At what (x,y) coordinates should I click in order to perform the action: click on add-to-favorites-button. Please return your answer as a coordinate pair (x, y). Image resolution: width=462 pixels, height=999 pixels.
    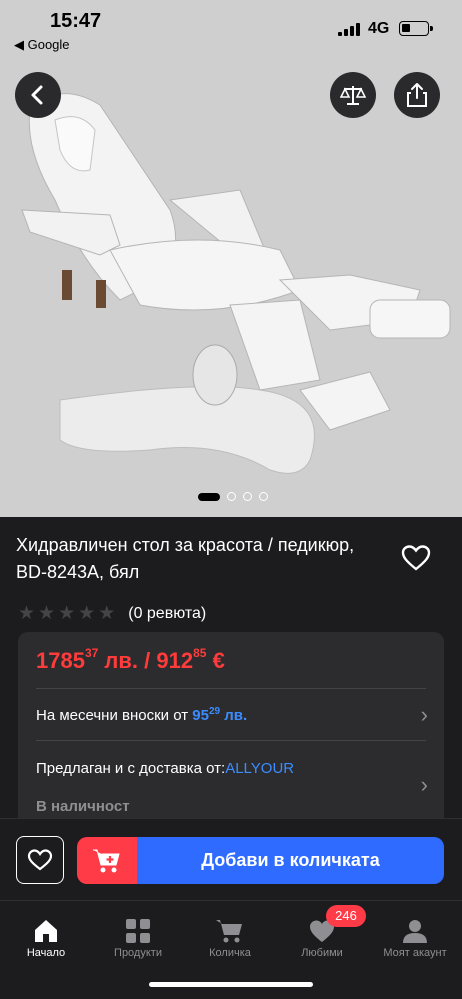
    Looking at the image, I should click on (40, 860).